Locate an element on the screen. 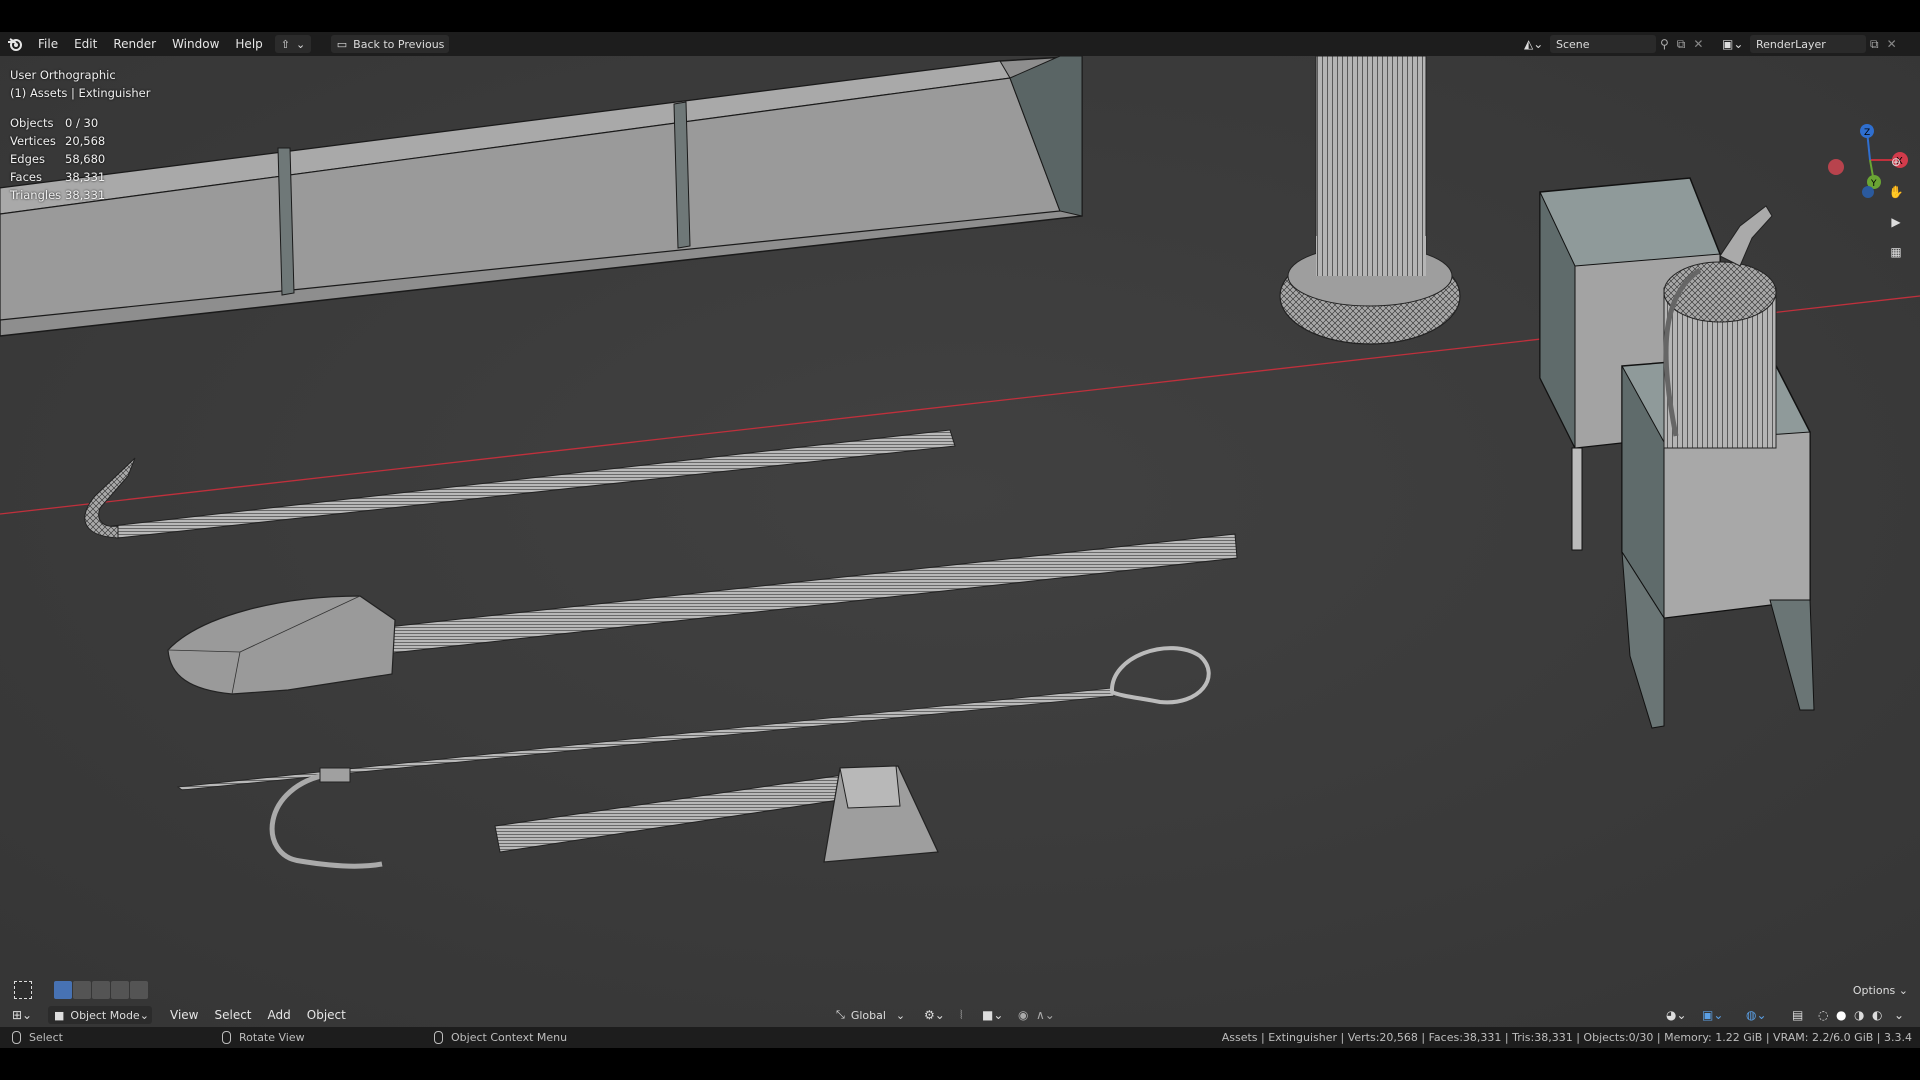 Image resolution: width=1920 pixels, height=1080 pixels. new-layer-icon: ⧉ is located at coordinates (1874, 44).